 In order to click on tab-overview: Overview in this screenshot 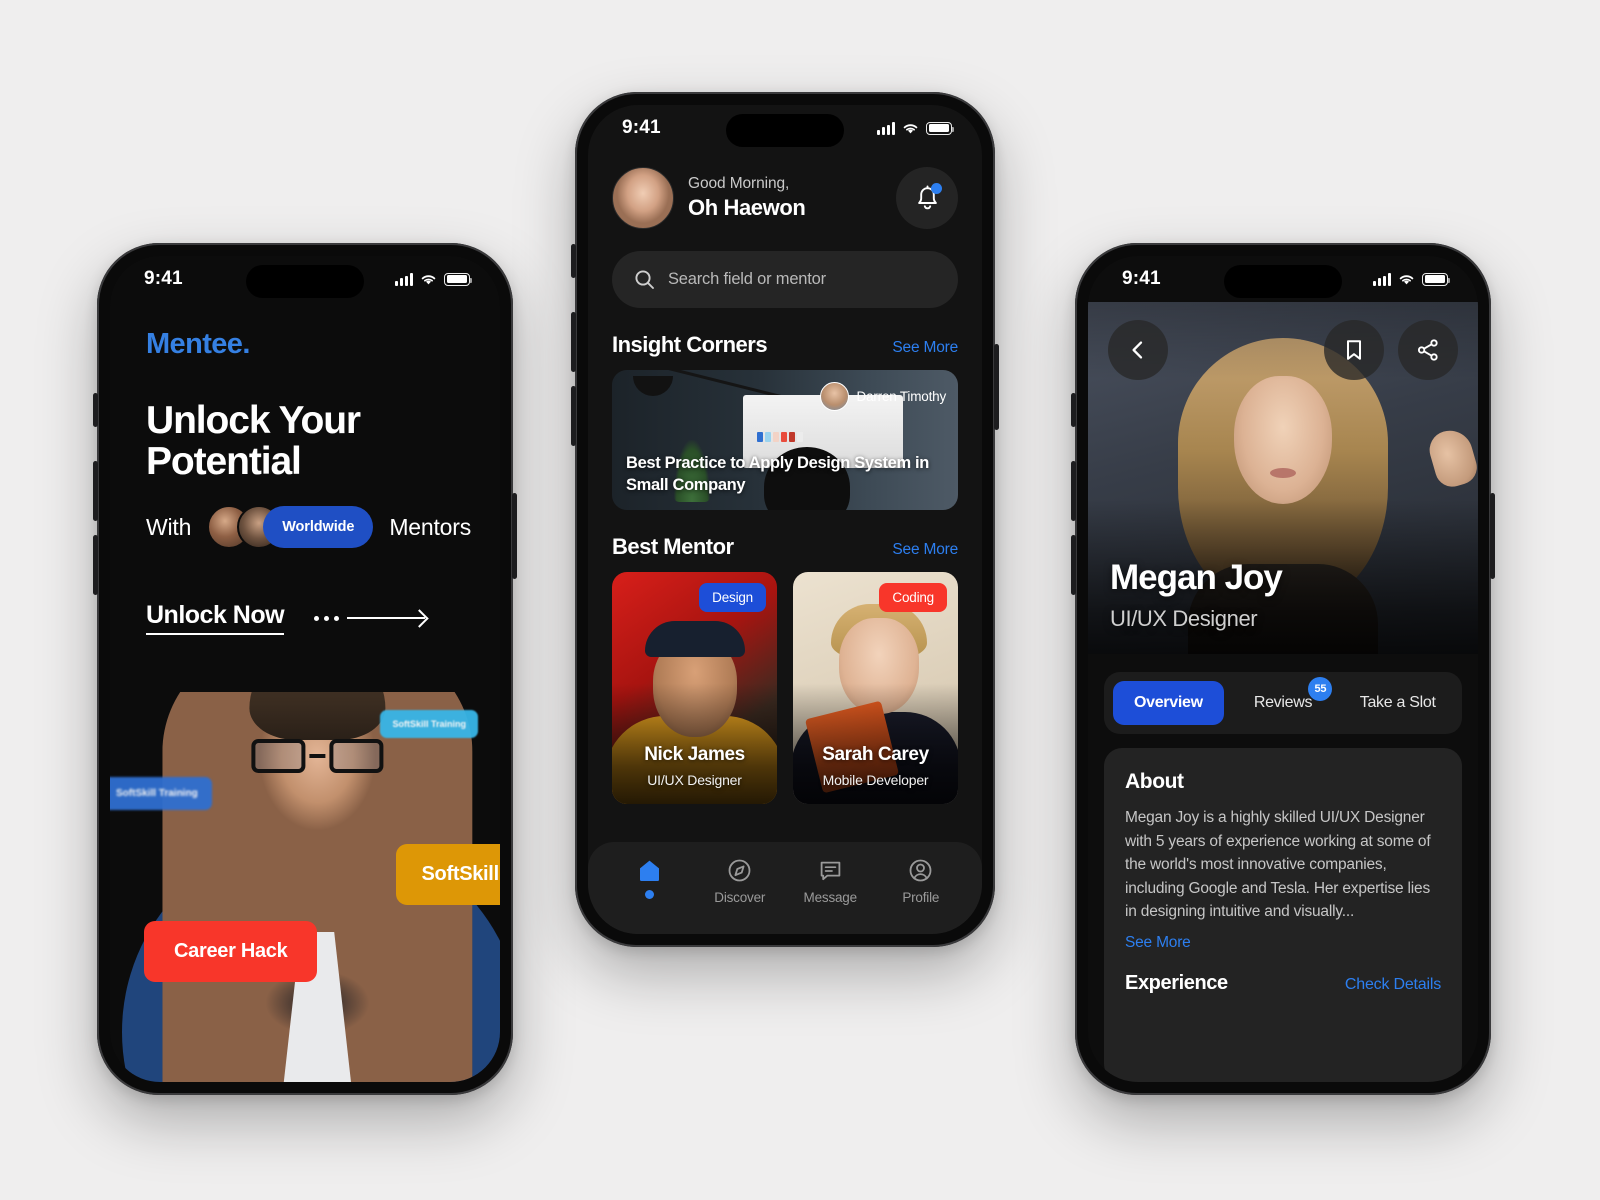, I will do `click(1168, 703)`.